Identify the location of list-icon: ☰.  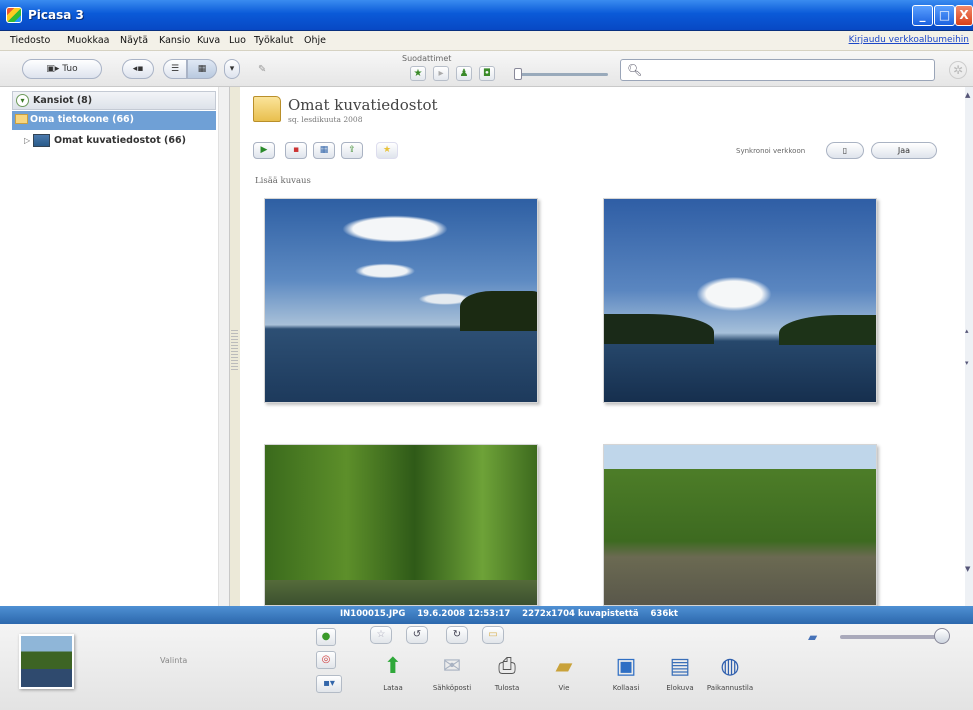
(175, 69).